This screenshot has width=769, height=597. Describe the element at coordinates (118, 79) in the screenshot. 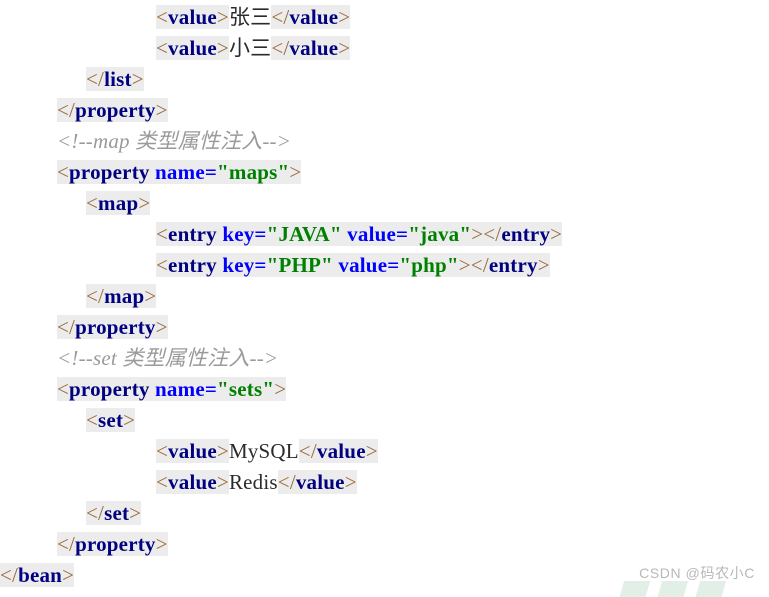

I see `code-token-tag: list` at that location.